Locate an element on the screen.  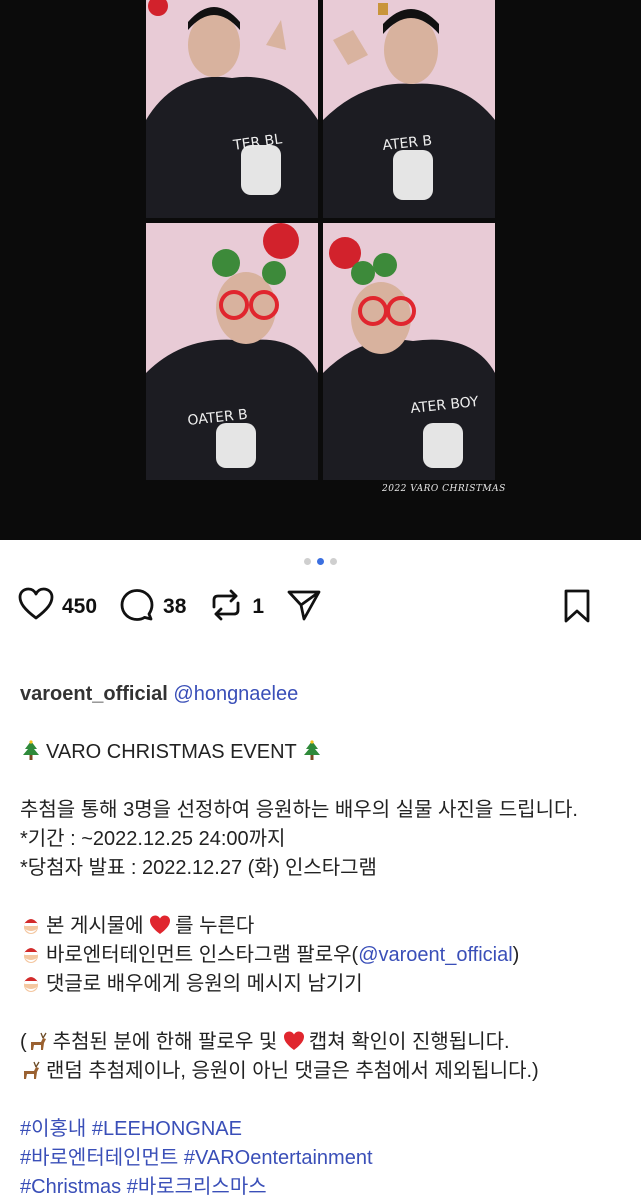
action-bar: 450 38 1 is located at coordinates (320, 608).